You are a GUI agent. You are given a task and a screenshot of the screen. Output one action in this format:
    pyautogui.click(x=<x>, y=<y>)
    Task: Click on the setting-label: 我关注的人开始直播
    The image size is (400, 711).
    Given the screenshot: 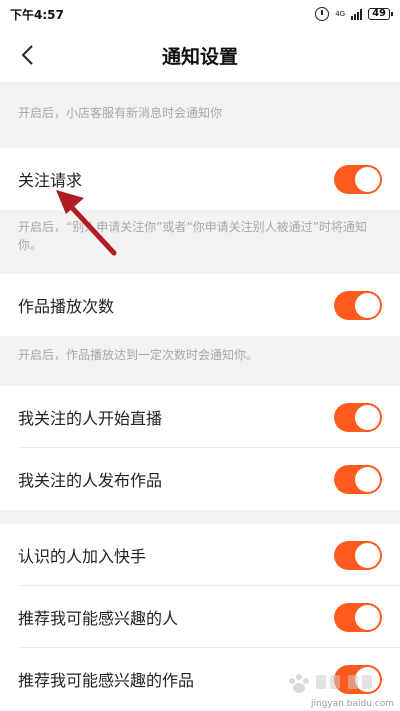 What is the action you would take?
    pyautogui.click(x=90, y=418)
    